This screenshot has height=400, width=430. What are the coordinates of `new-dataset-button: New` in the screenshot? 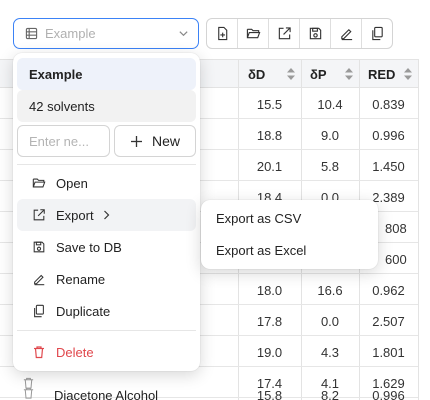 It's located at (155, 141).